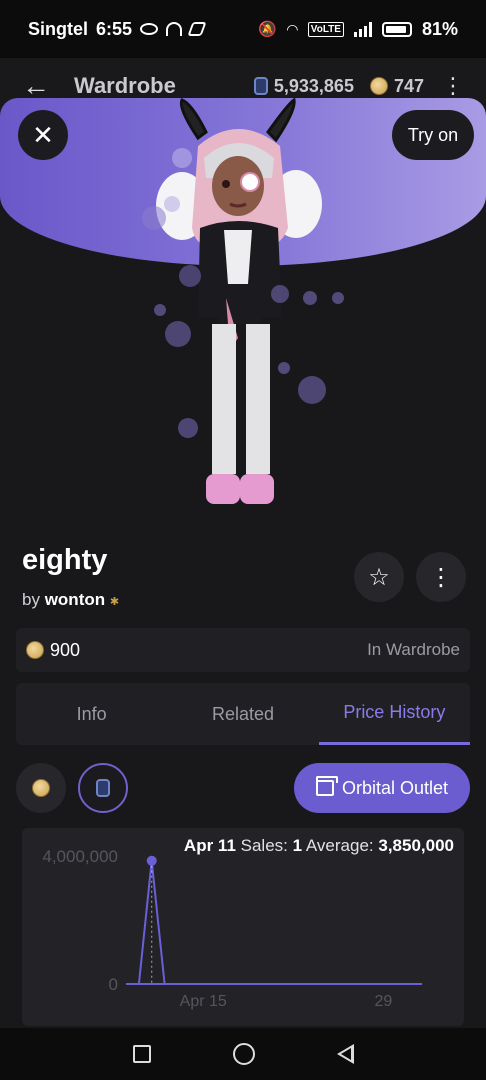  I want to click on recents-icon, so click(141, 1054).